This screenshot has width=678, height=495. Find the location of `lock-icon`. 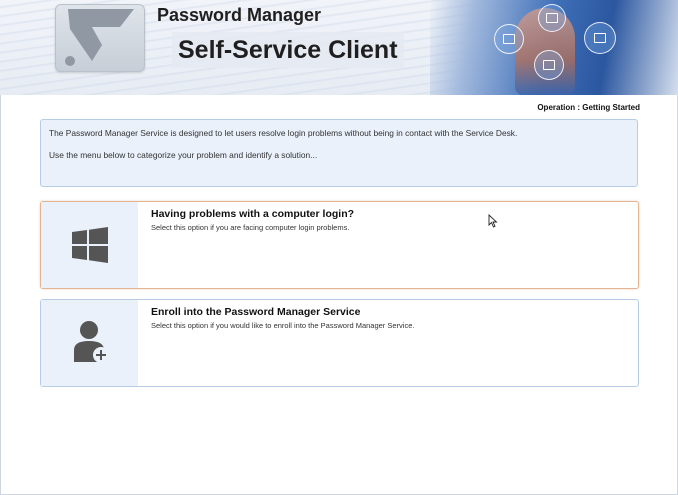

lock-icon is located at coordinates (552, 18).